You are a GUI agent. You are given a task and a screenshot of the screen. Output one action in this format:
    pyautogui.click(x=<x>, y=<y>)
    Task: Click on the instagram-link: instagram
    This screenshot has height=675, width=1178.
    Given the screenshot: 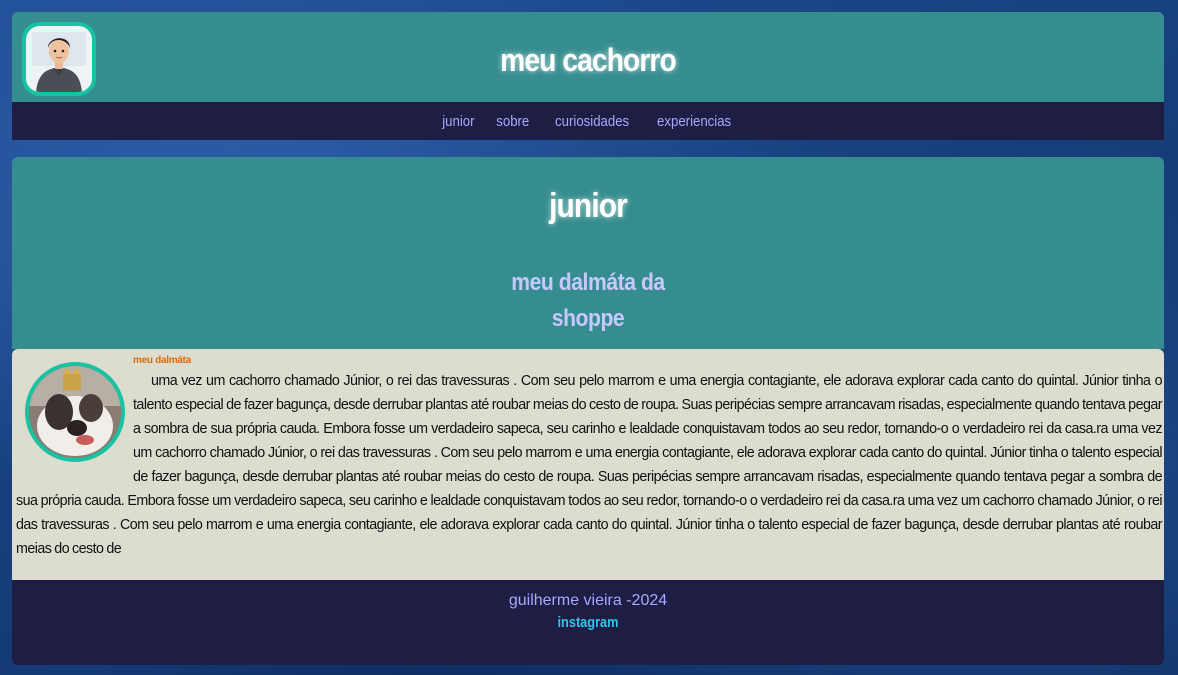 What is the action you would take?
    pyautogui.click(x=587, y=622)
    